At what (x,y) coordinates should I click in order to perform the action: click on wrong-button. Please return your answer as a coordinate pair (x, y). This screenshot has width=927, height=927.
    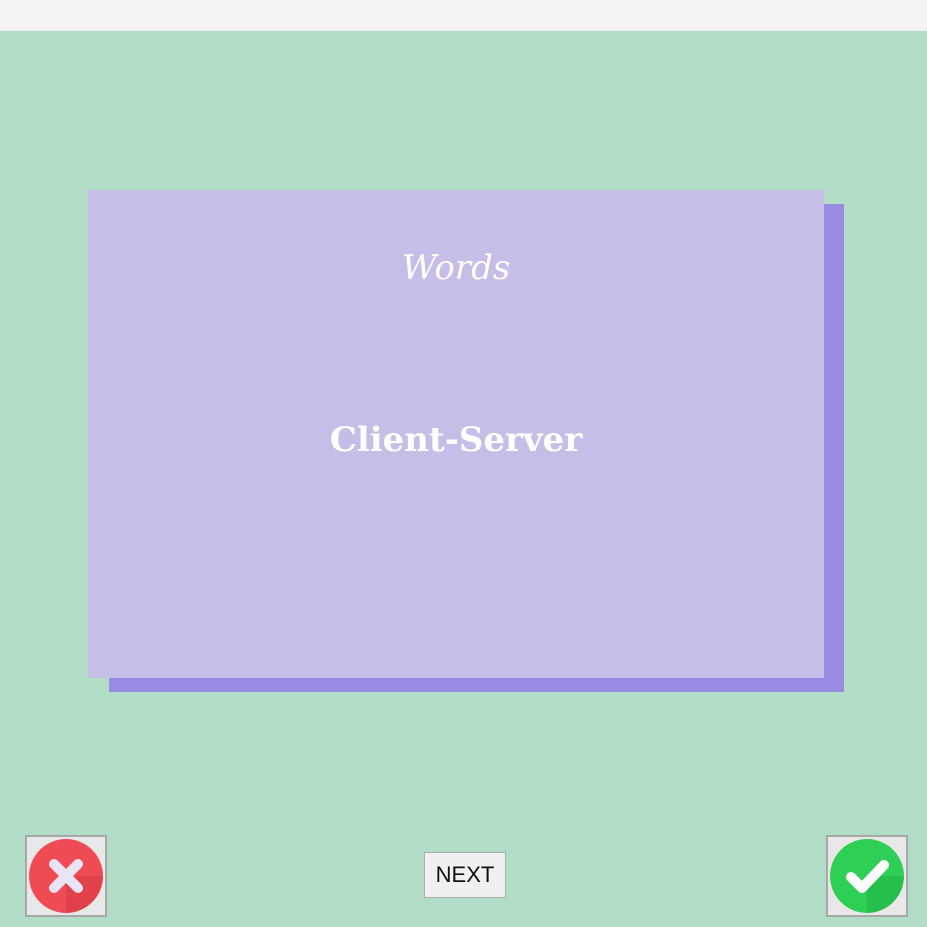
    Looking at the image, I should click on (66, 876).